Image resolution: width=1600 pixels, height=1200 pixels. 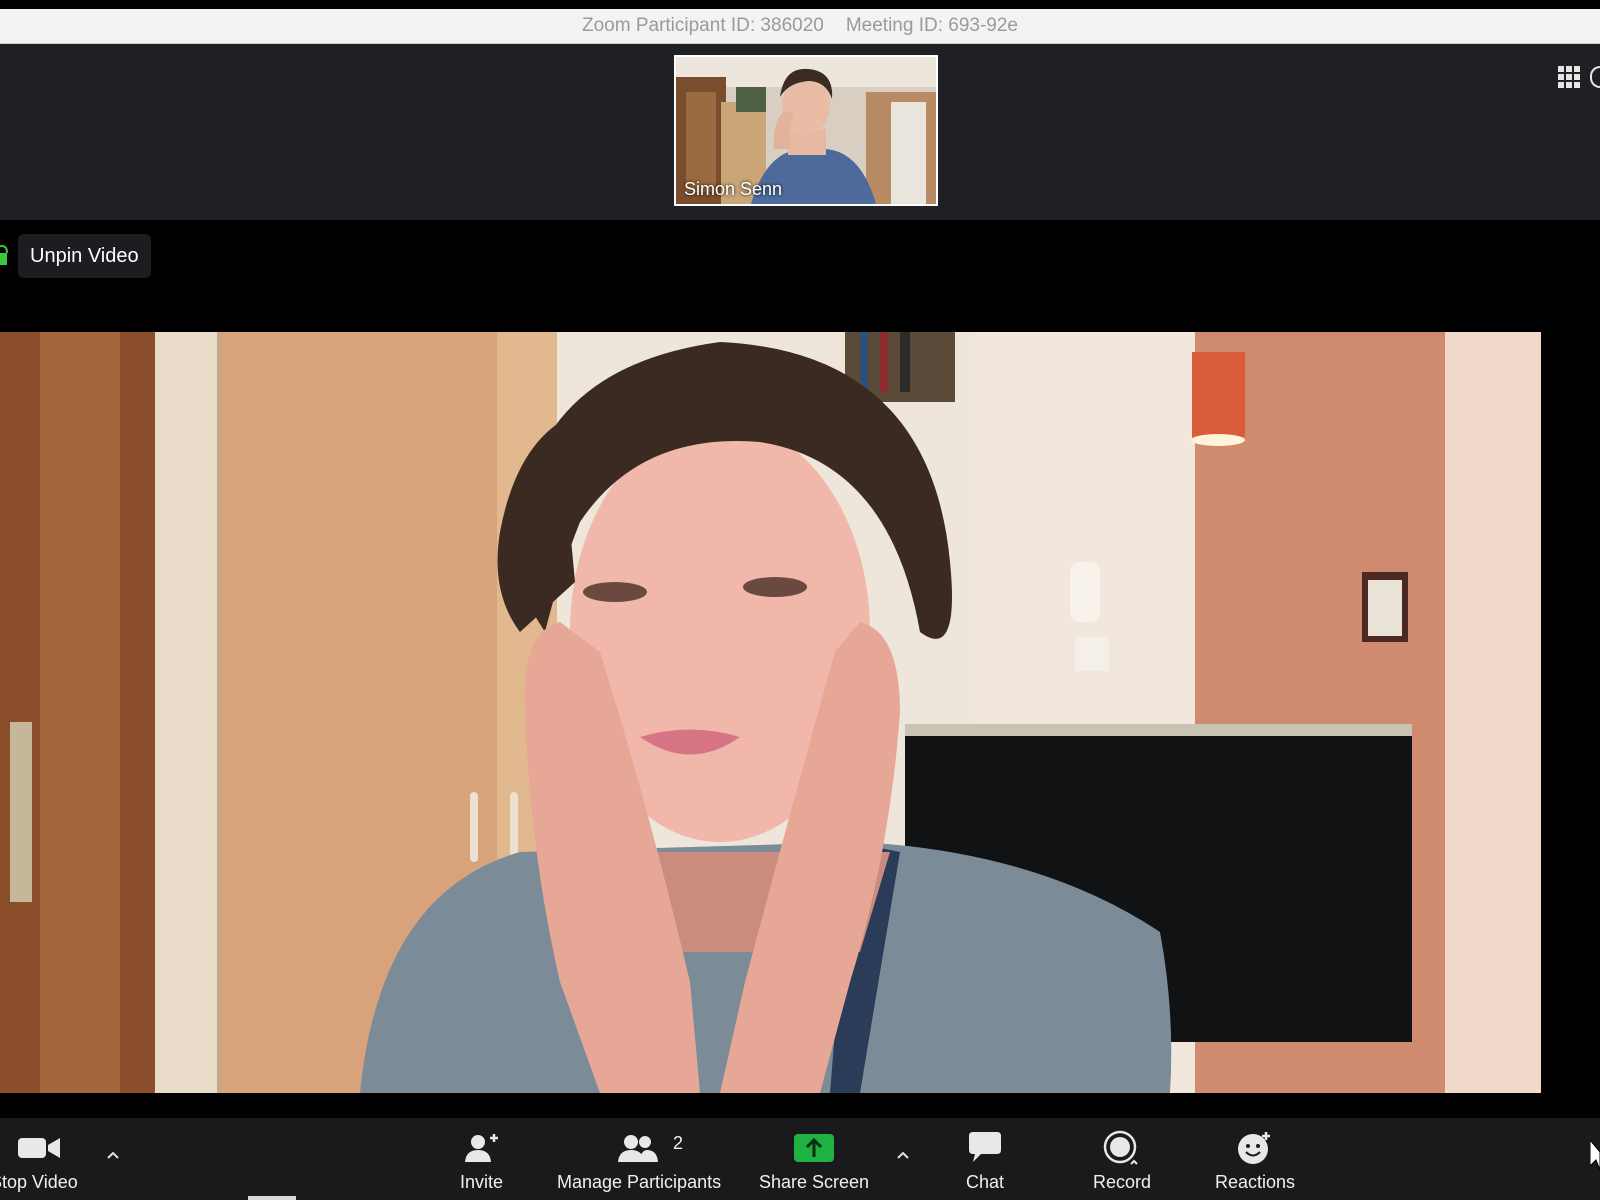 I want to click on meeting-id: Meeting ID: 693-92е, so click(x=932, y=25).